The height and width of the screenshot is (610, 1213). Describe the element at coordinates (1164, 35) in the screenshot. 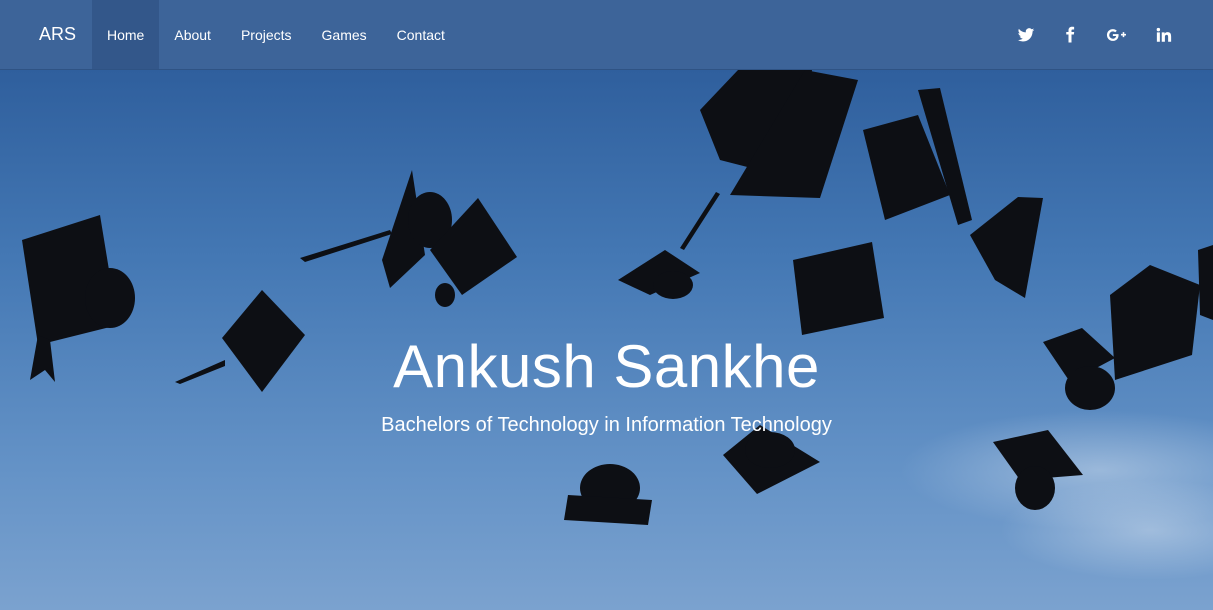

I see `linkedin-icon` at that location.